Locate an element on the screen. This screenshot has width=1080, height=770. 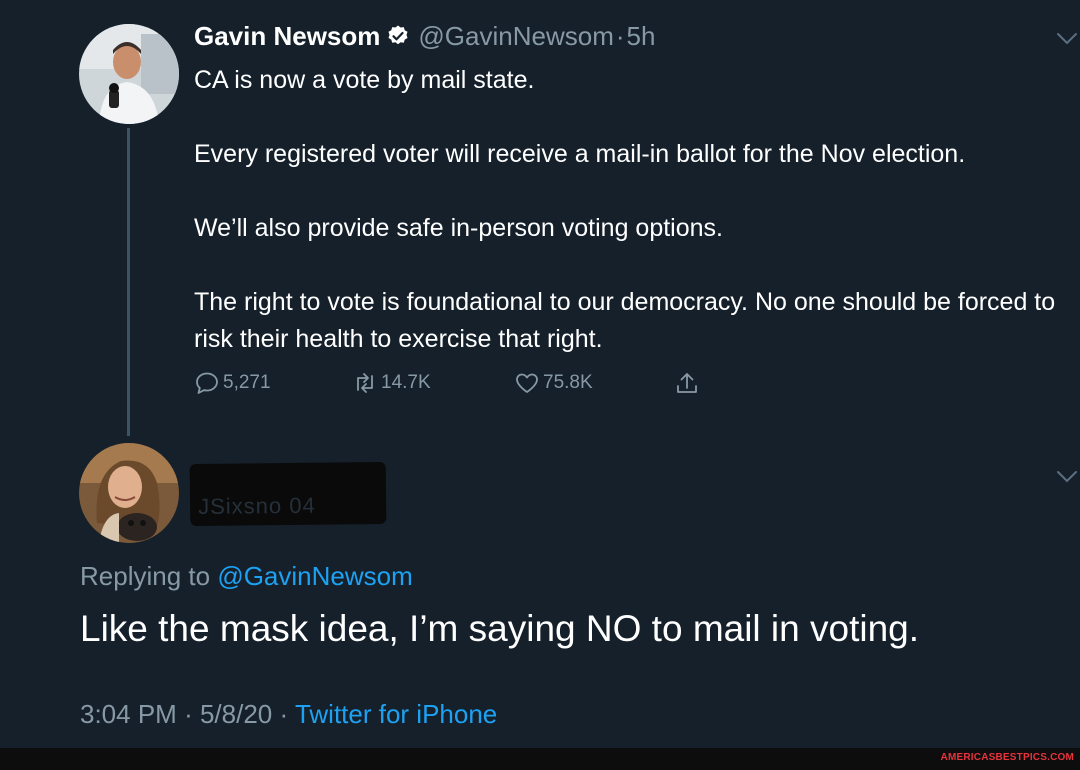
share-icon is located at coordinates (687, 383).